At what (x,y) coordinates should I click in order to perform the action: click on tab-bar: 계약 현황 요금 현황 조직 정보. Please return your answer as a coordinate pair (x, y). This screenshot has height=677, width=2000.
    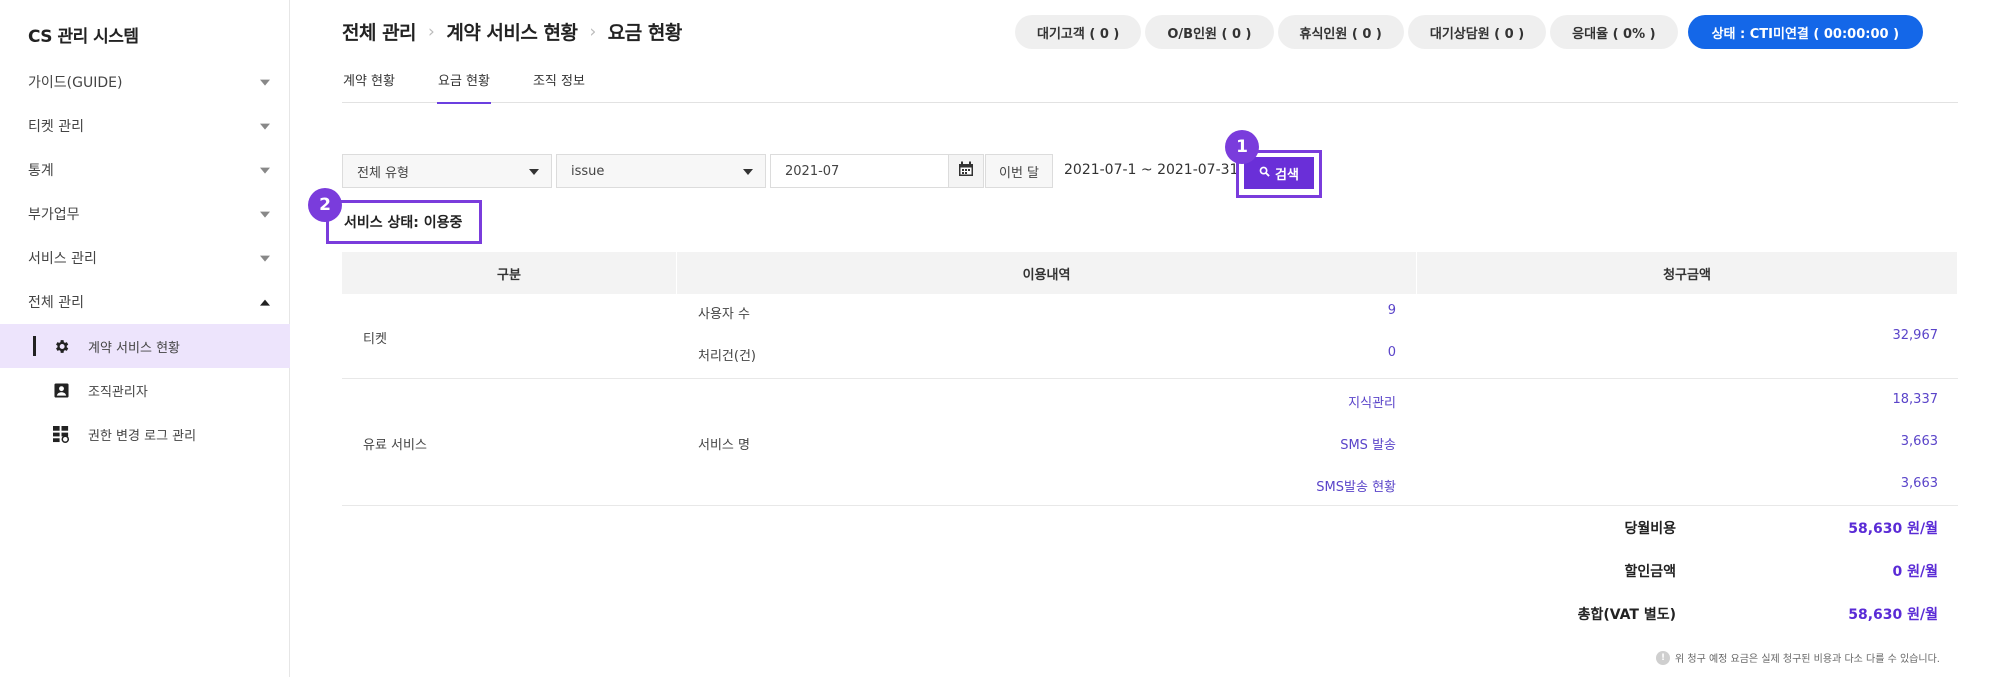
    Looking at the image, I should click on (1150, 84).